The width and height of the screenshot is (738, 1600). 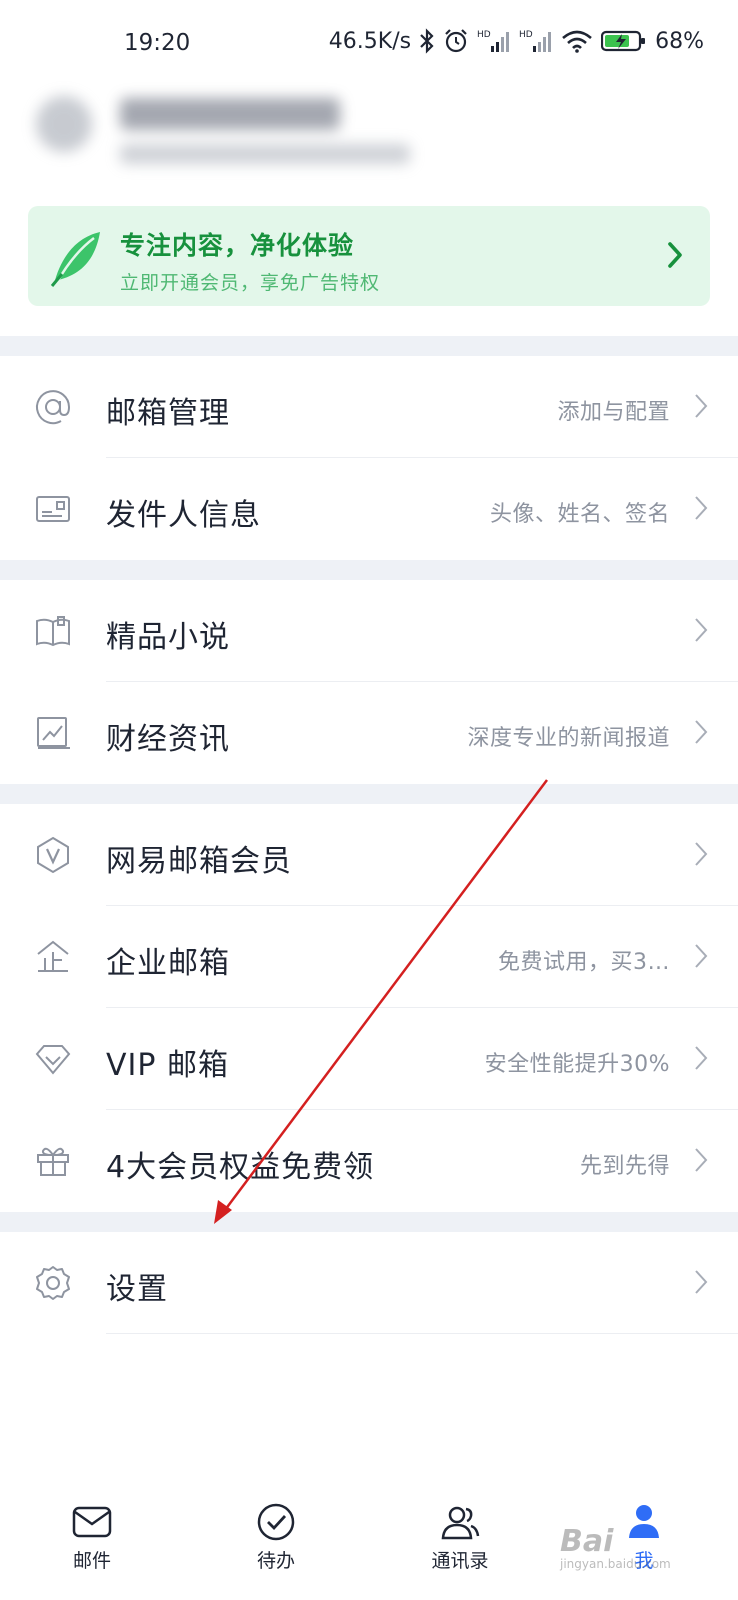 I want to click on id-card-icon, so click(x=53, y=509).